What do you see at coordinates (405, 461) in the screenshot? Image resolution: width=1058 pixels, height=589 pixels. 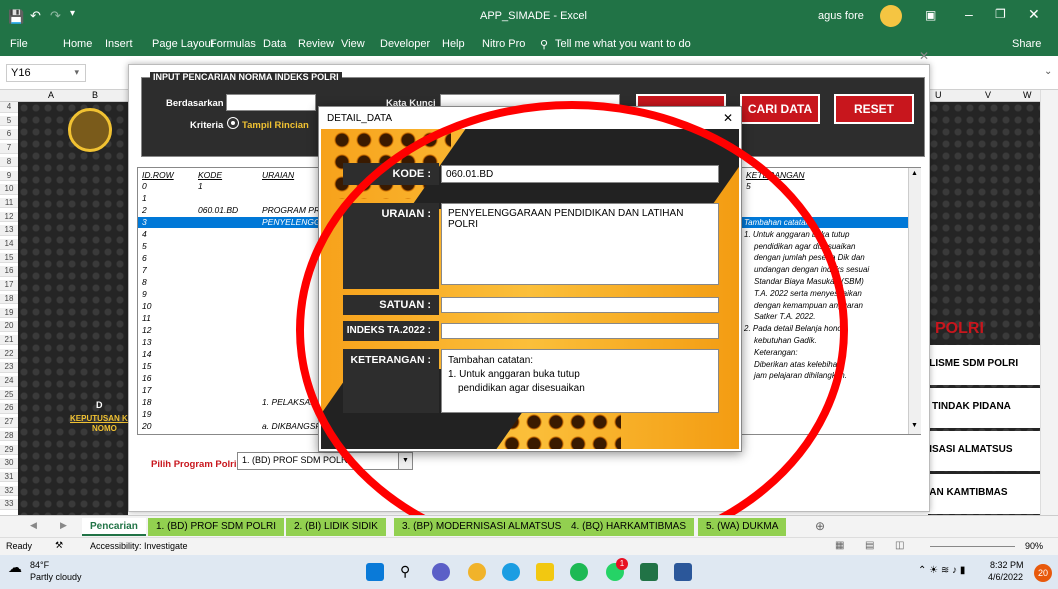 I see `chevron-down-icon: ▼` at bounding box center [405, 461].